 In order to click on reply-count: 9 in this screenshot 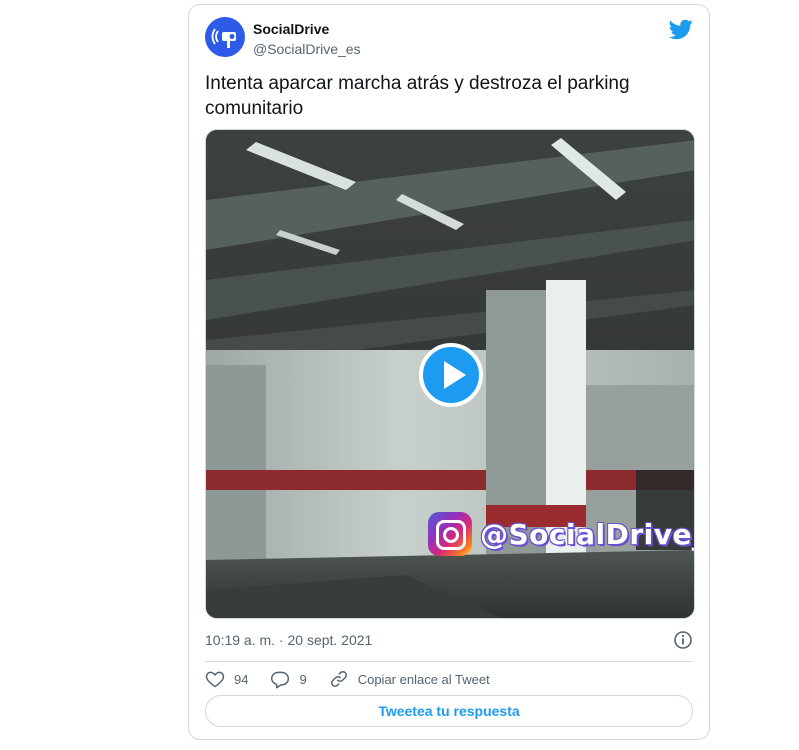, I will do `click(303, 679)`.